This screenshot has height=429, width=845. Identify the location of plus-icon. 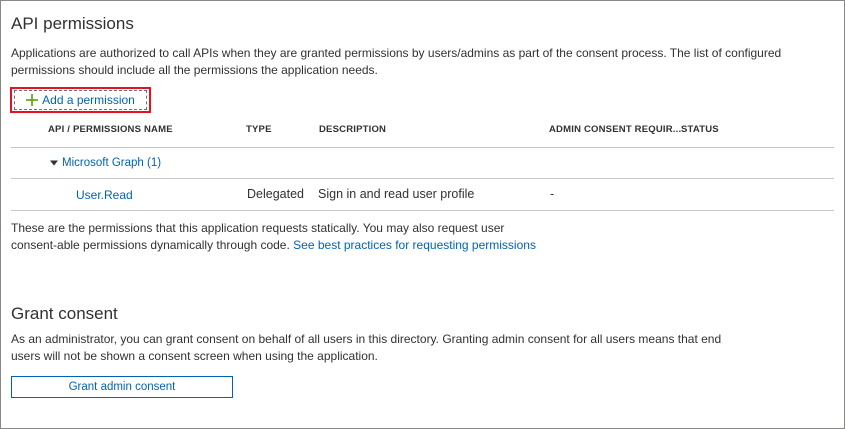
(32, 100).